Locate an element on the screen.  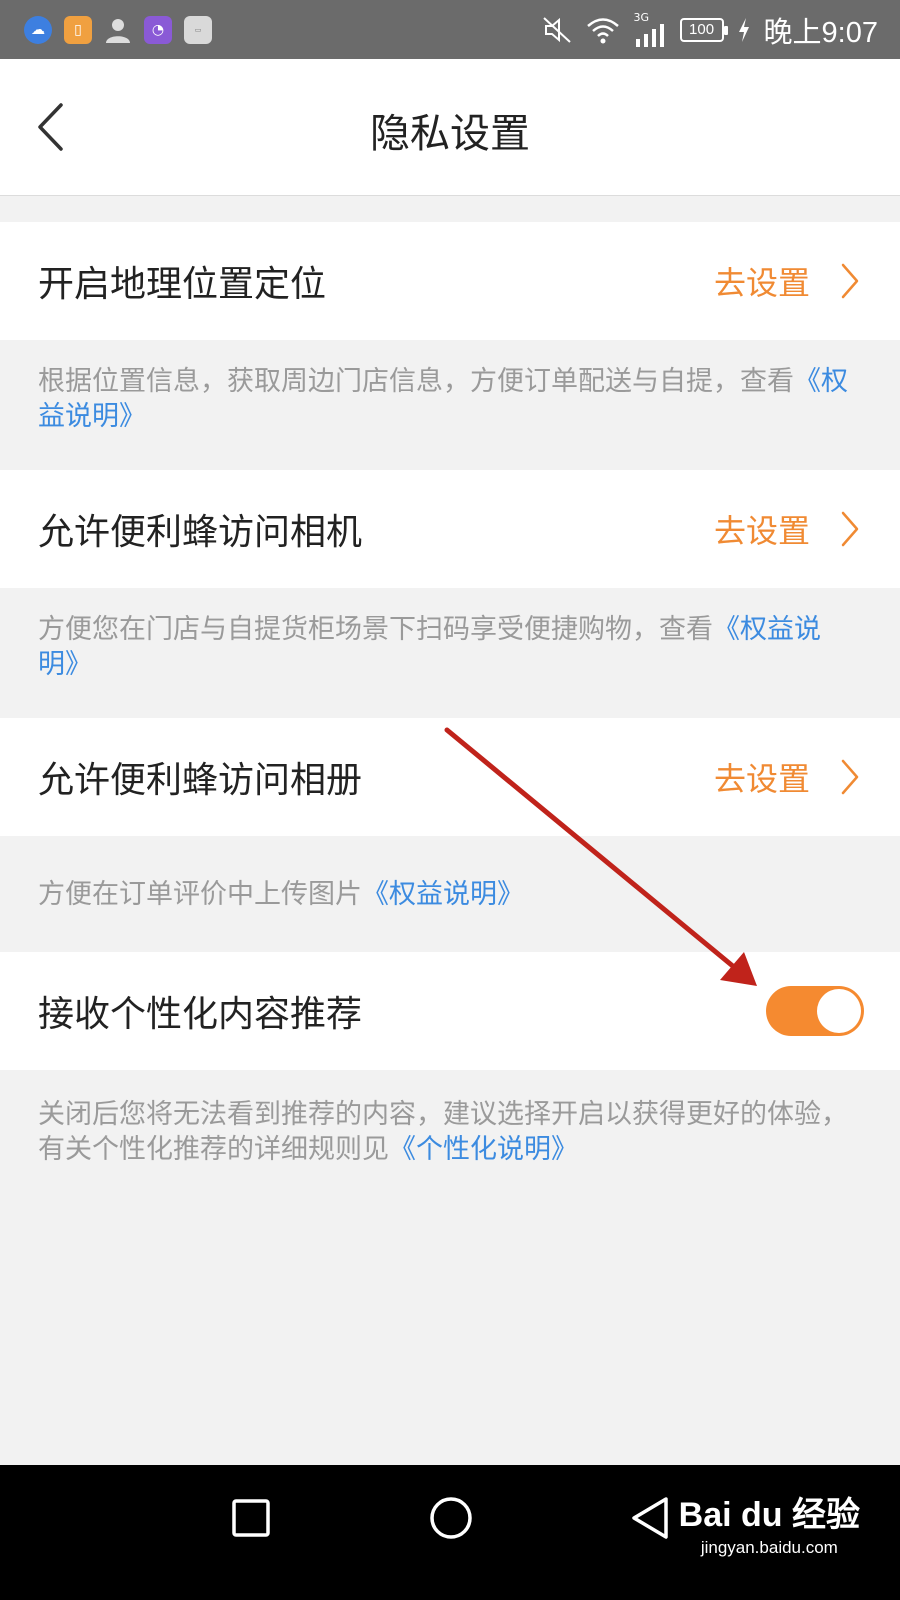
setting-camera-description: 方便您在门店与自提货柜场景下扫码享受便捷购物，查看《权益说明》 is located at coordinates (429, 647).